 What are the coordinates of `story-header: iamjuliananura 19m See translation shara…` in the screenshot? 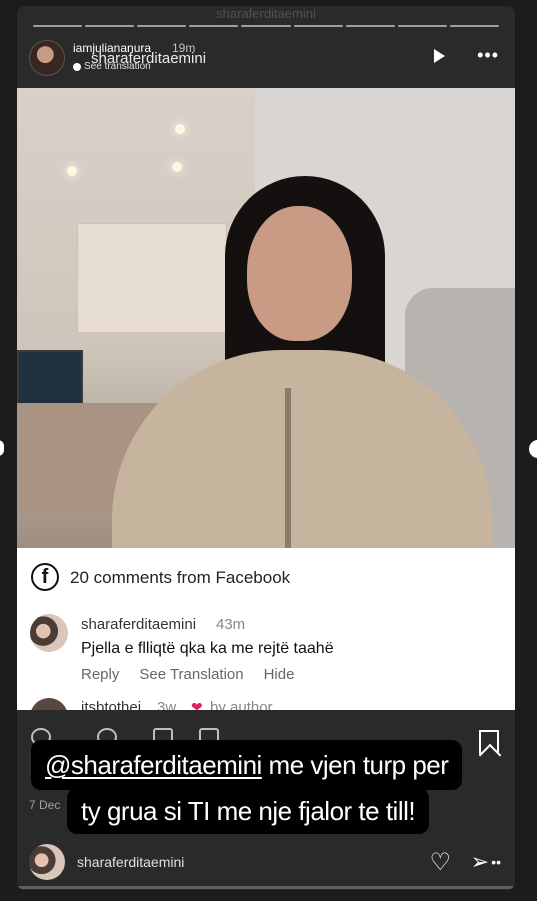 It's located at (266, 60).